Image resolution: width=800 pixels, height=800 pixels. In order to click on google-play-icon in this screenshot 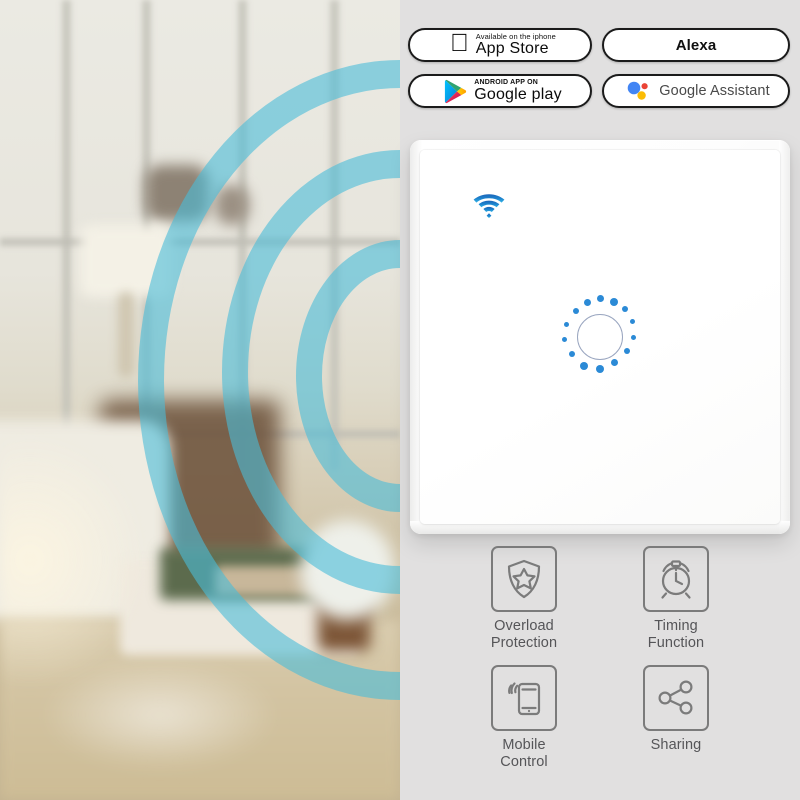, I will do `click(455, 91)`.